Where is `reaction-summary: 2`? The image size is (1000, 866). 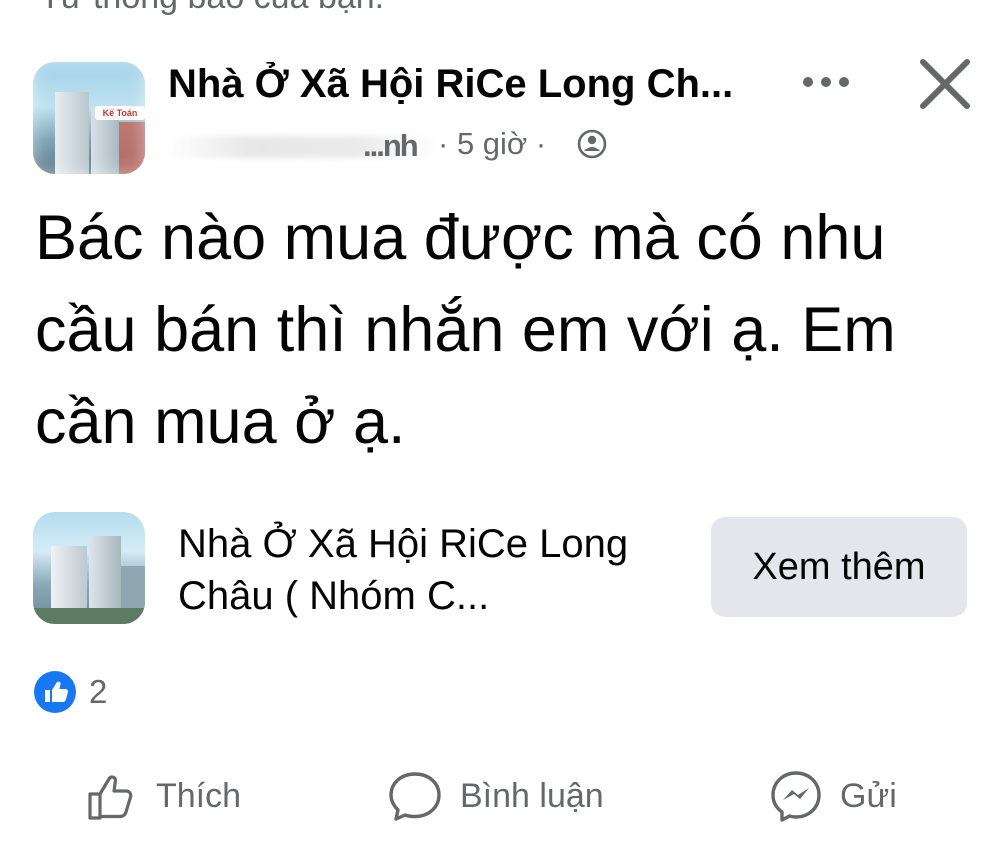
reaction-summary: 2 is located at coordinates (70, 692).